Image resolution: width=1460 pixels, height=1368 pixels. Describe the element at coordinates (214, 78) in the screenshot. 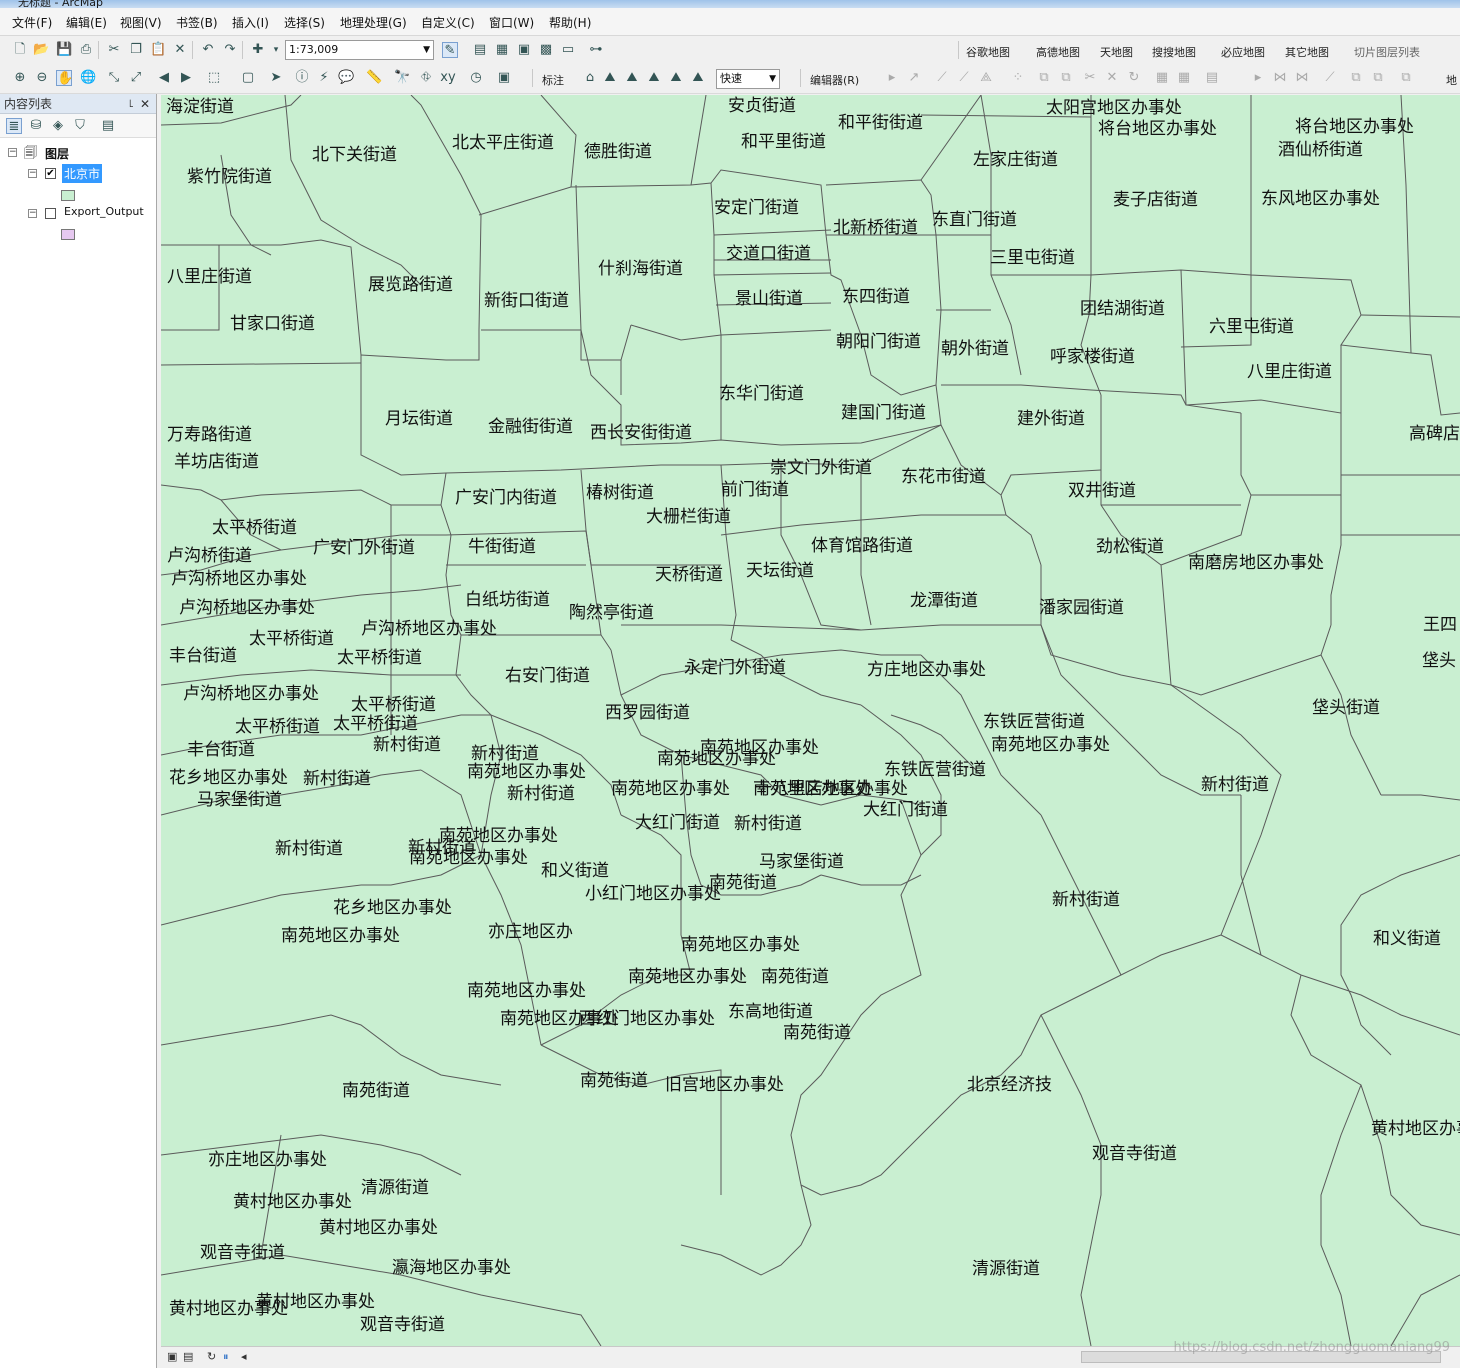

I see `select-features-icon: ⬚` at that location.